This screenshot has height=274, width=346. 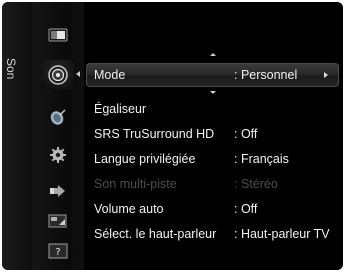 I want to click on support-question-icon: ?, so click(x=58, y=251).